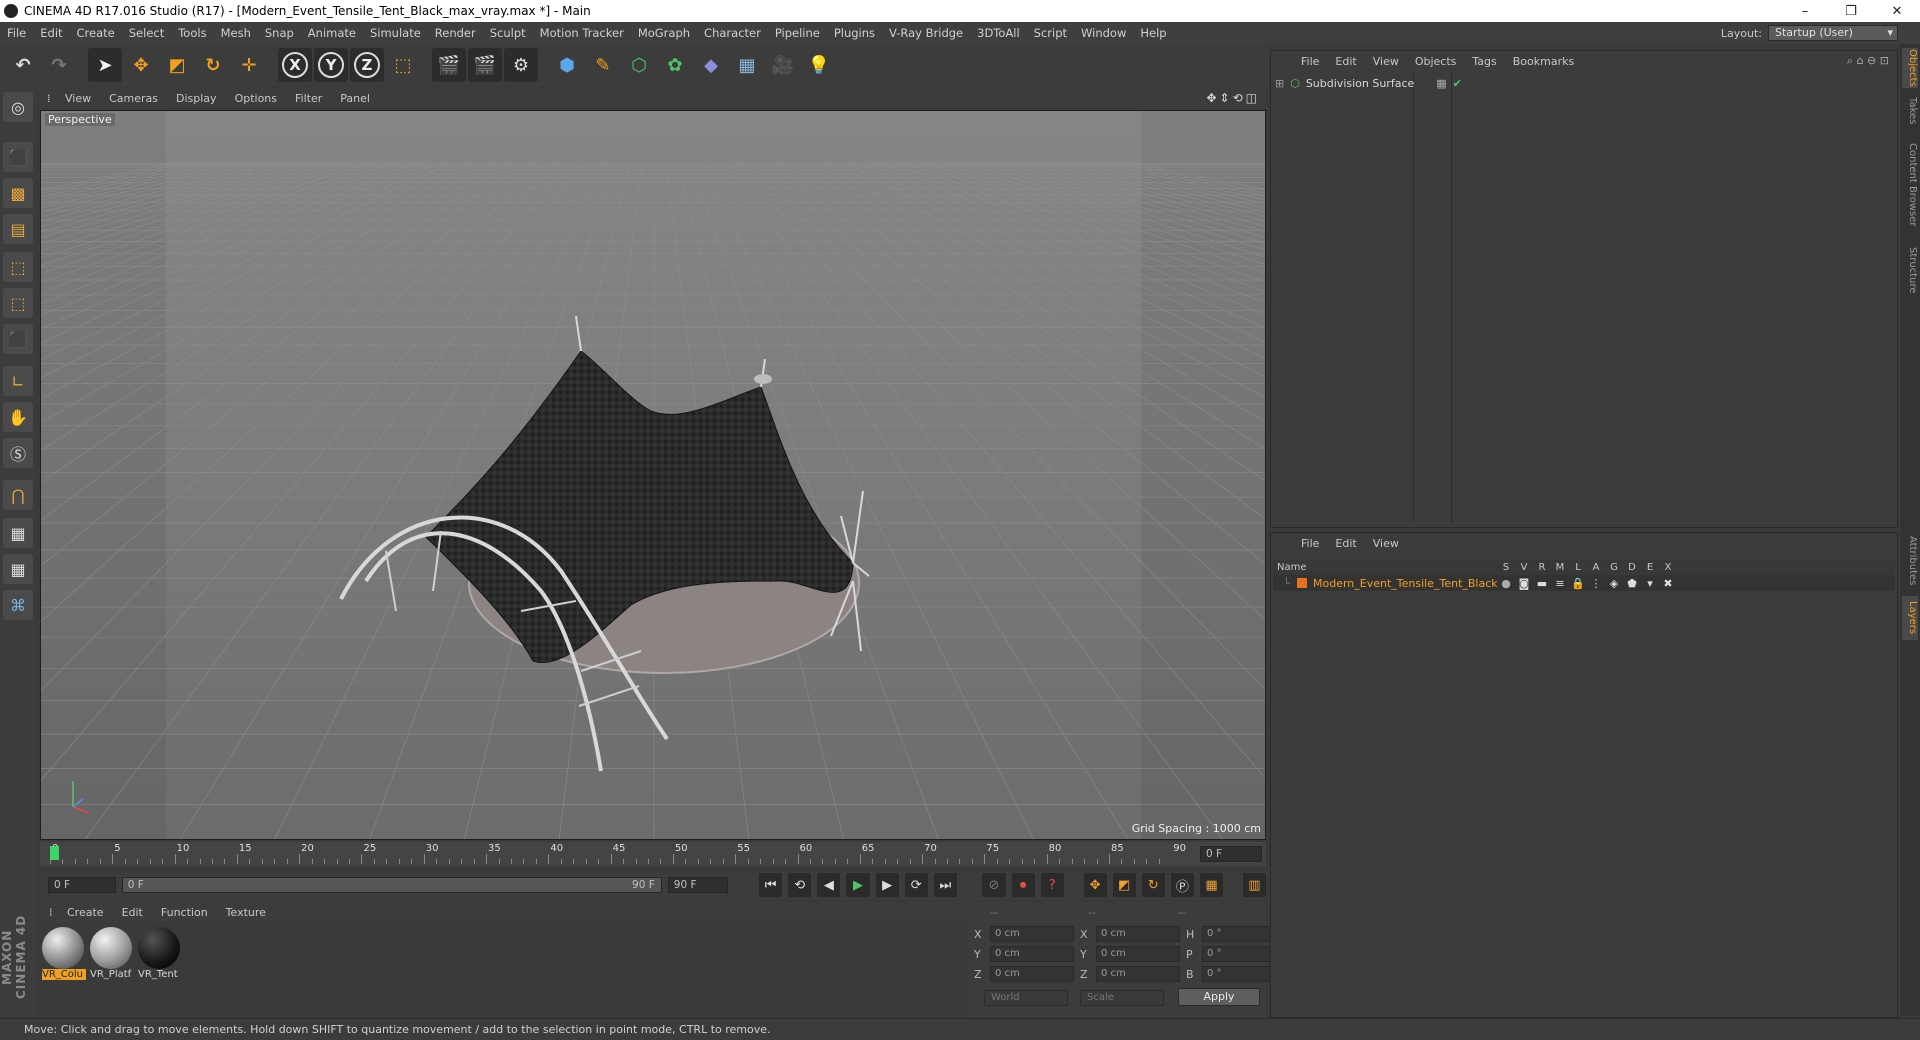 The image size is (1920, 1040). What do you see at coordinates (141, 65) in the screenshot?
I see `move-tool-icon: ✥` at bounding box center [141, 65].